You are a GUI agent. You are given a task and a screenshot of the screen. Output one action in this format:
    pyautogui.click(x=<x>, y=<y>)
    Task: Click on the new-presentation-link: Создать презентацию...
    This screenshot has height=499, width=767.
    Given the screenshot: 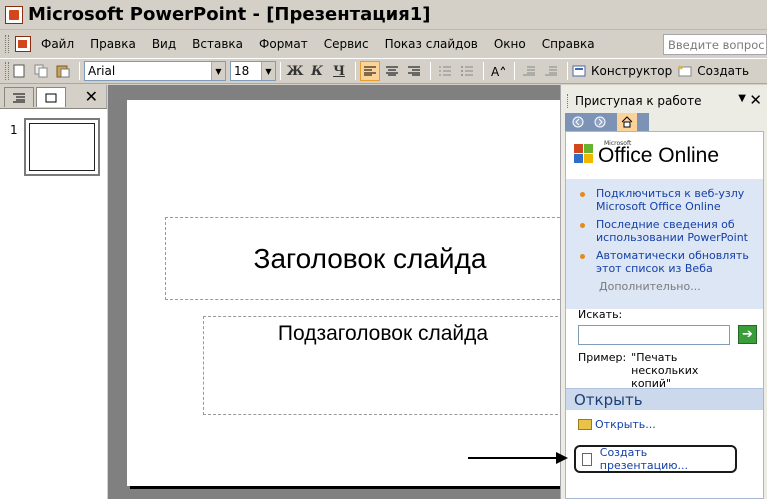 What is the action you would take?
    pyautogui.click(x=655, y=459)
    